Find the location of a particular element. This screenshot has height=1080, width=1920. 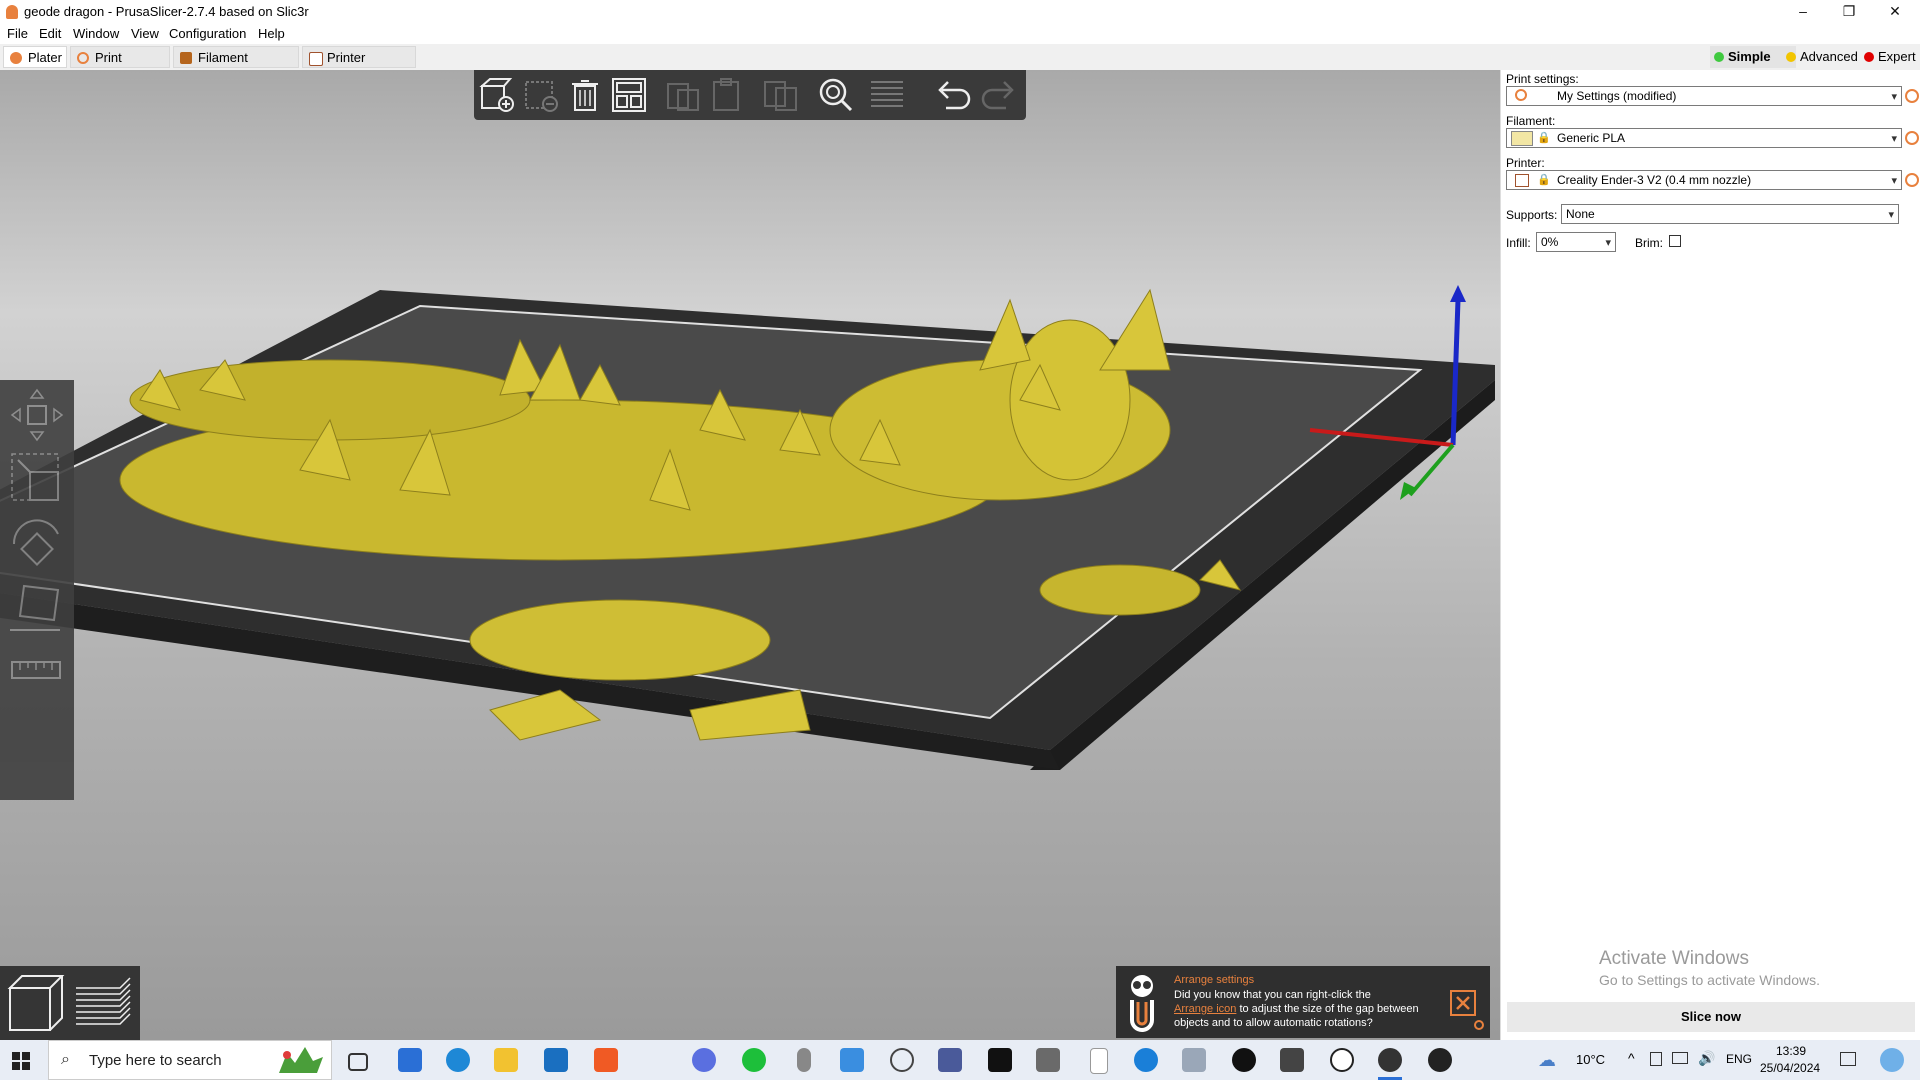

printer-combo: 🔒 Creality Ender-3 V2 (0.4 mm nozzle) ▾ is located at coordinates (1704, 180).